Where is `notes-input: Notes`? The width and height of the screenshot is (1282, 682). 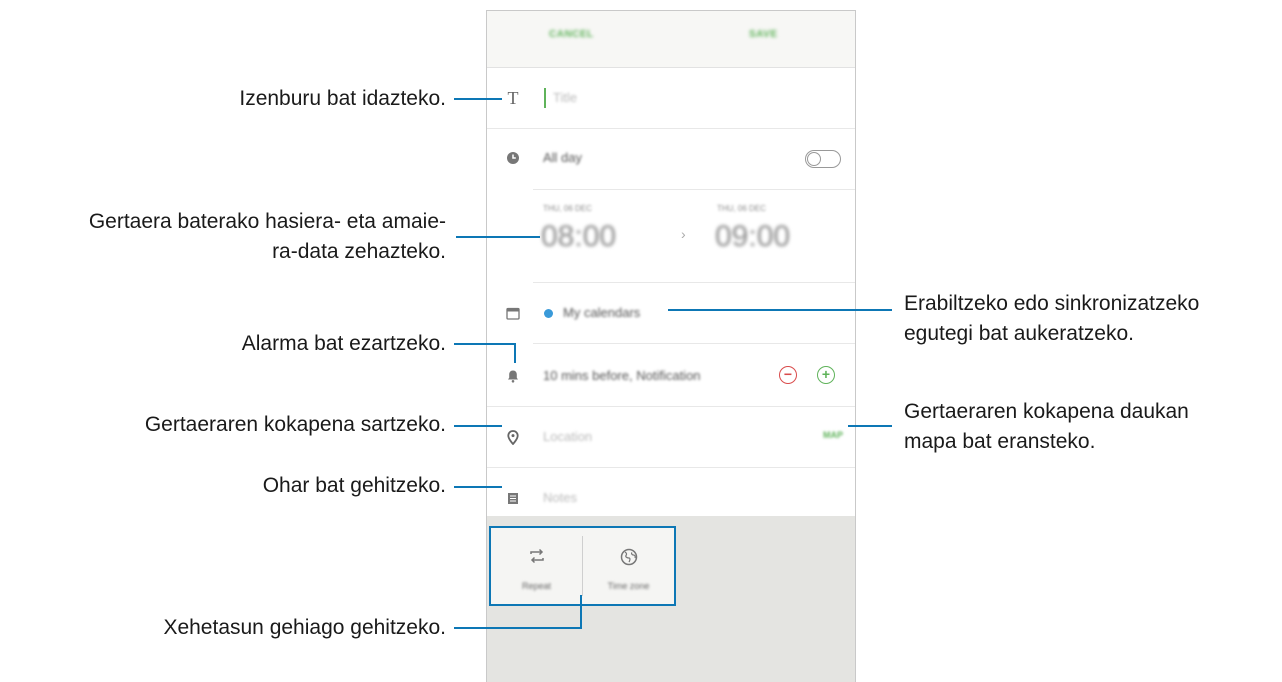
notes-input: Notes is located at coordinates (560, 497).